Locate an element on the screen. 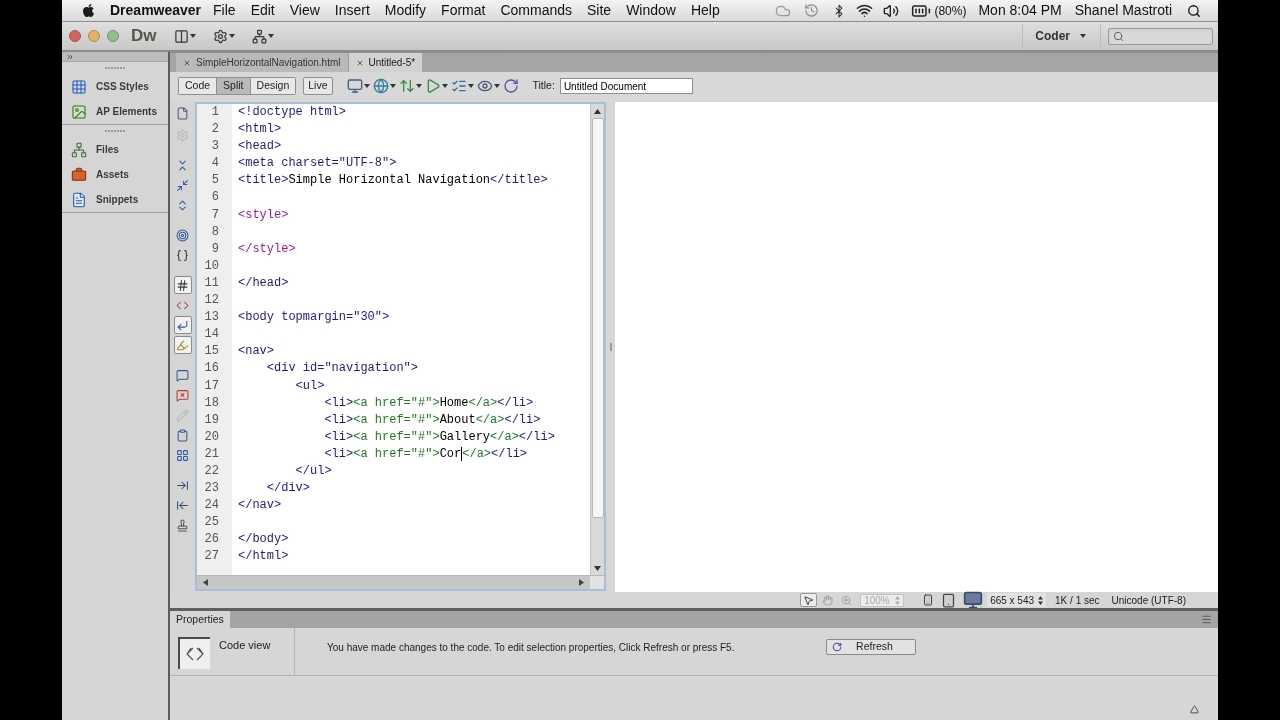  line-number: 10 is located at coordinates (211, 265).